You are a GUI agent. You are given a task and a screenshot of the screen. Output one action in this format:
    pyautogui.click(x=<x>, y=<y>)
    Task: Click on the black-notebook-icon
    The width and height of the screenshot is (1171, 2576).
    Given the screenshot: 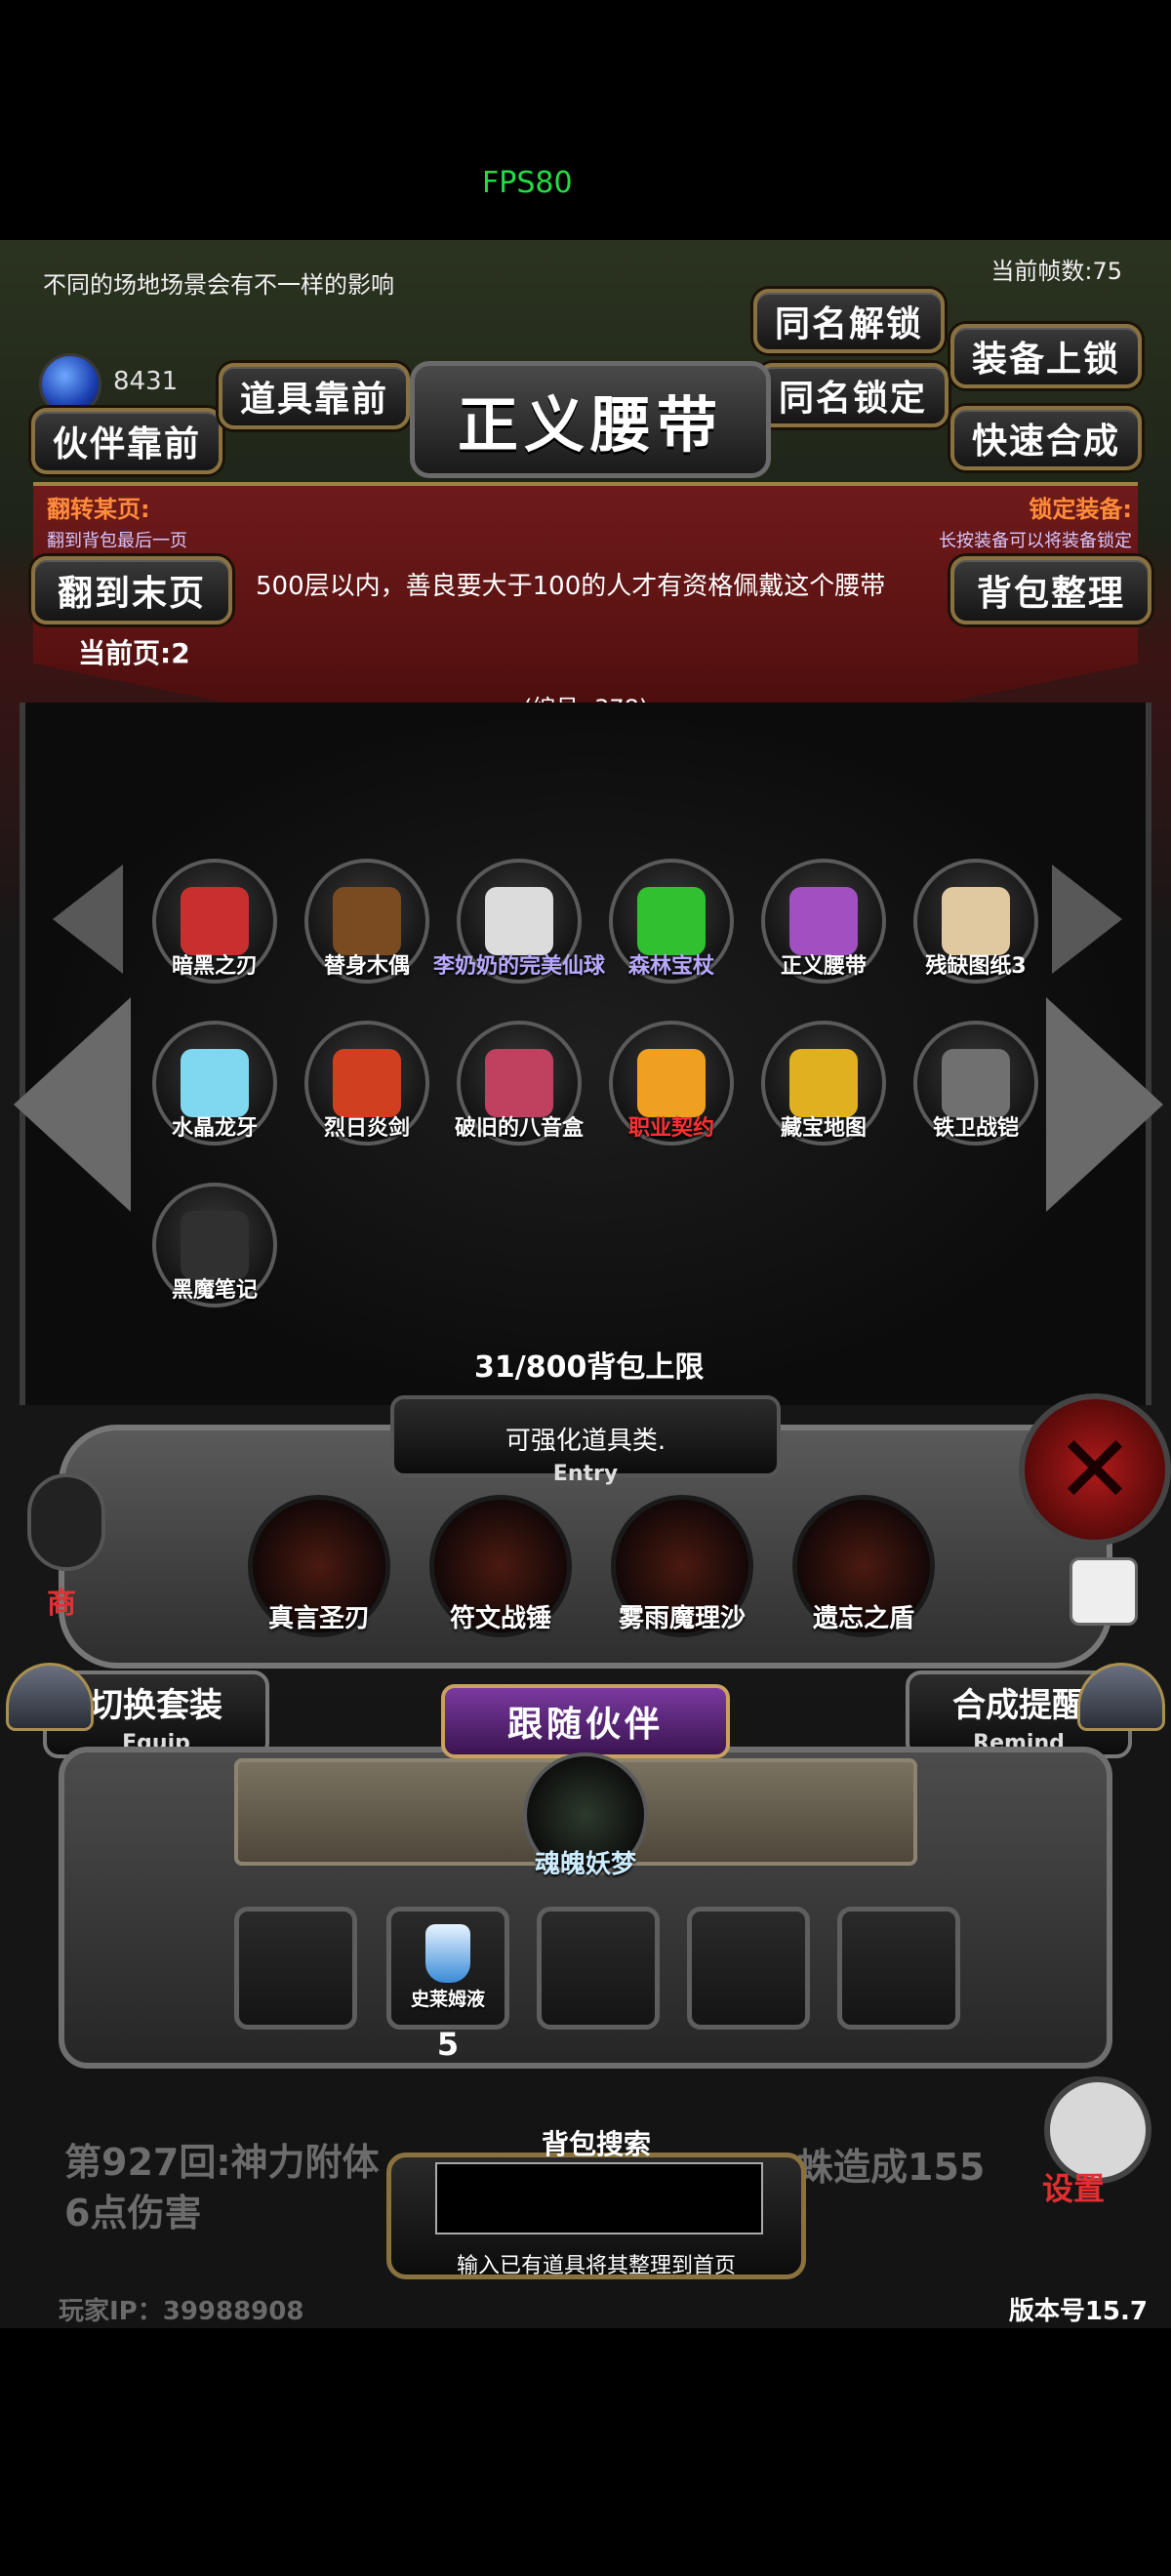 What is the action you would take?
    pyautogui.click(x=215, y=1245)
    